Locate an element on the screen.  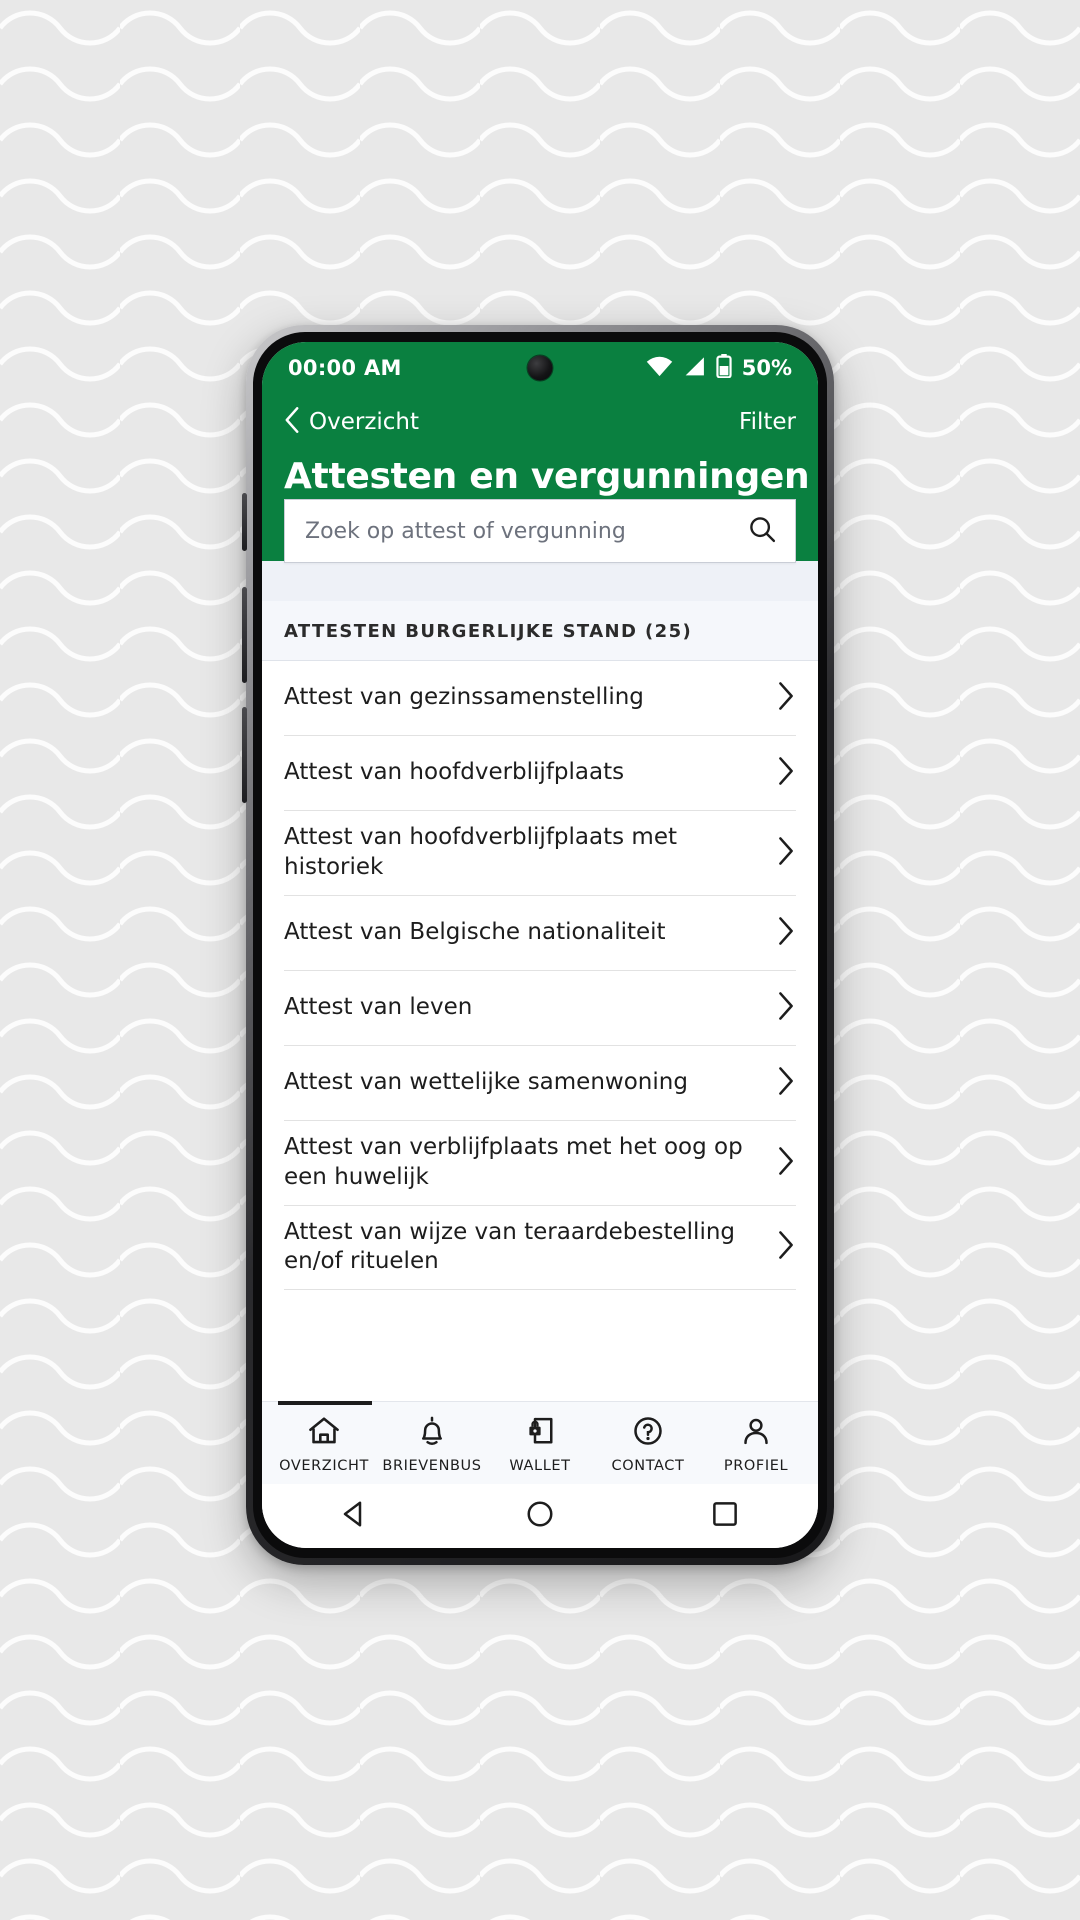
search-section is located at coordinates (540, 550).